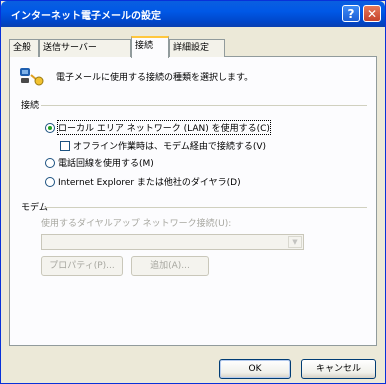 This screenshot has width=386, height=384. What do you see at coordinates (150, 47) in the screenshot?
I see `tab-connection: 接続` at bounding box center [150, 47].